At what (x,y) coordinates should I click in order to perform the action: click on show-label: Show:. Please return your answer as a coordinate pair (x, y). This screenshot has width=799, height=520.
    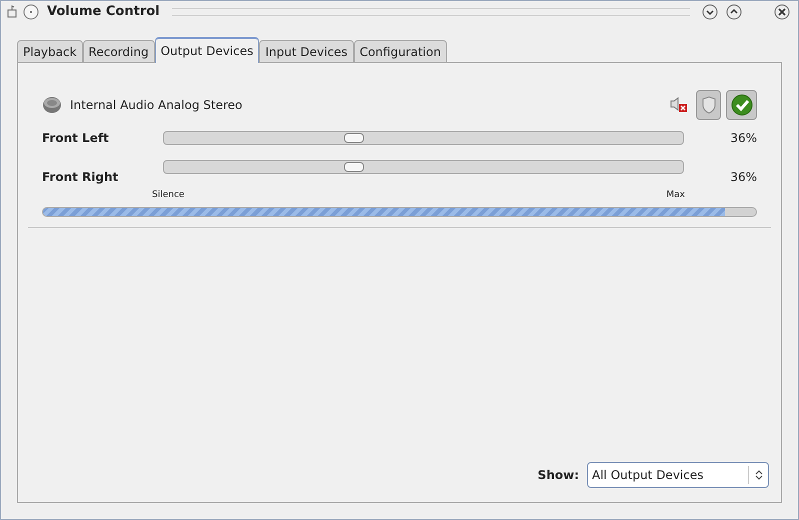
    Looking at the image, I should click on (558, 475).